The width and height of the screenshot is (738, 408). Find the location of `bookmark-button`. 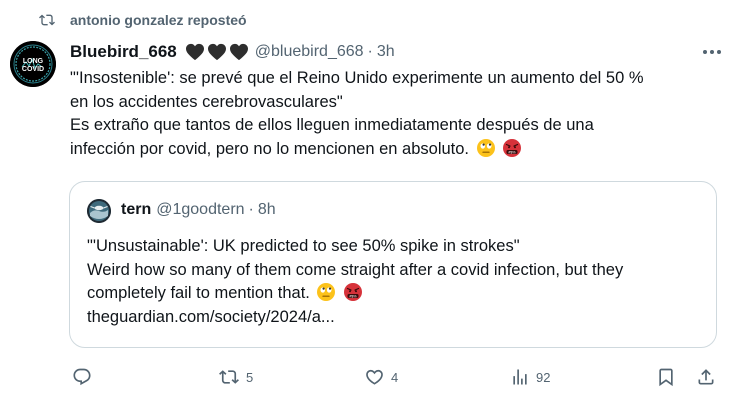

bookmark-button is located at coordinates (666, 377).